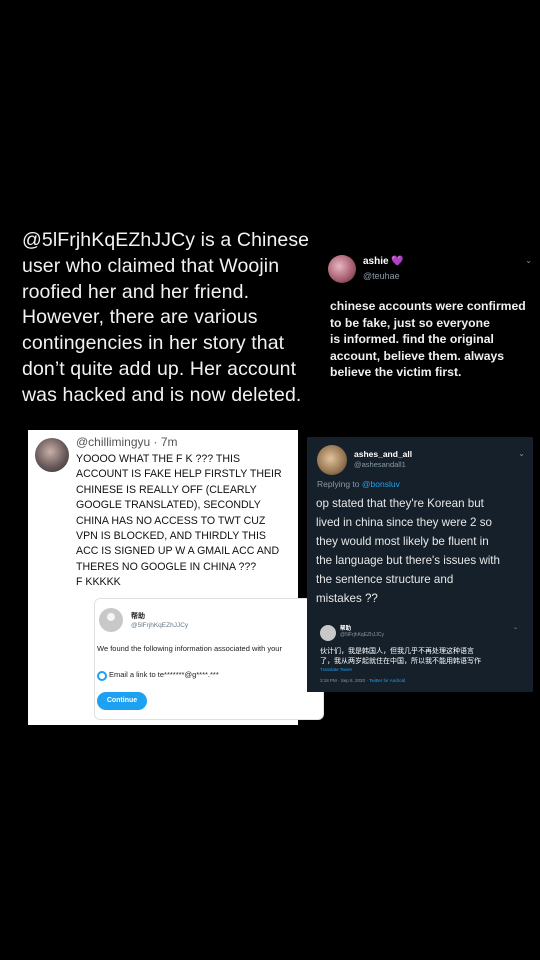 Image resolution: width=540 pixels, height=960 pixels. Describe the element at coordinates (122, 701) in the screenshot. I see `continue-button: Continue` at that location.